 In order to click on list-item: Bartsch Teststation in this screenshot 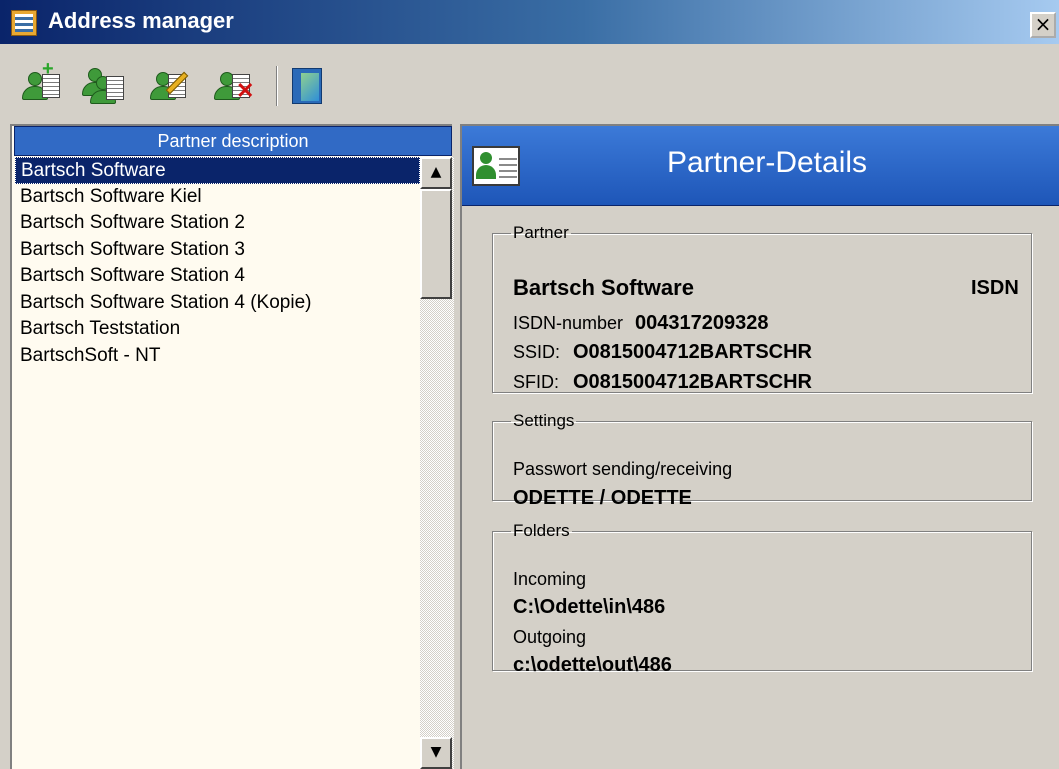, I will do `click(217, 329)`.